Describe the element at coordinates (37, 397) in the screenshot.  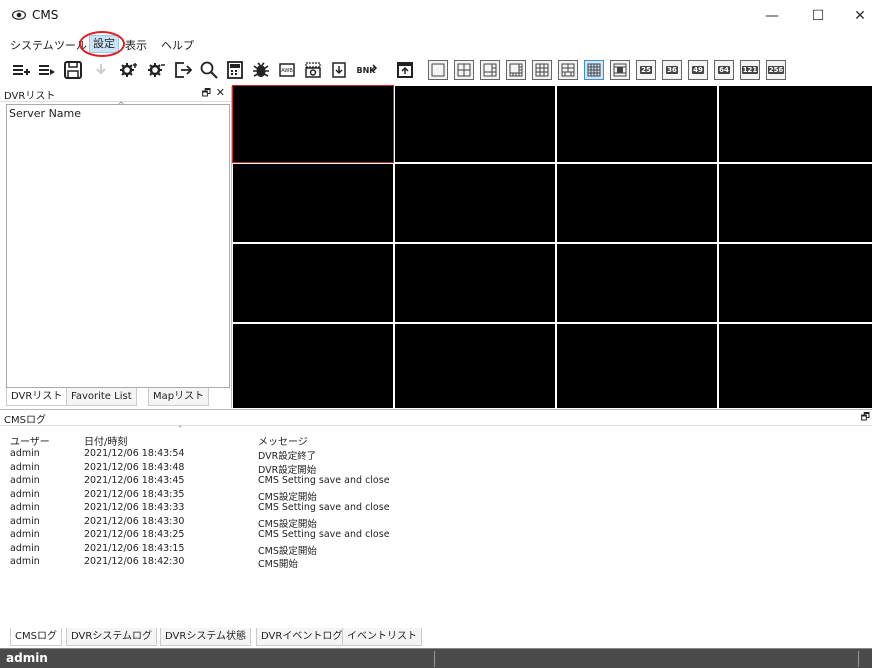
I see `tab-dvr-list: DVRリスト` at that location.